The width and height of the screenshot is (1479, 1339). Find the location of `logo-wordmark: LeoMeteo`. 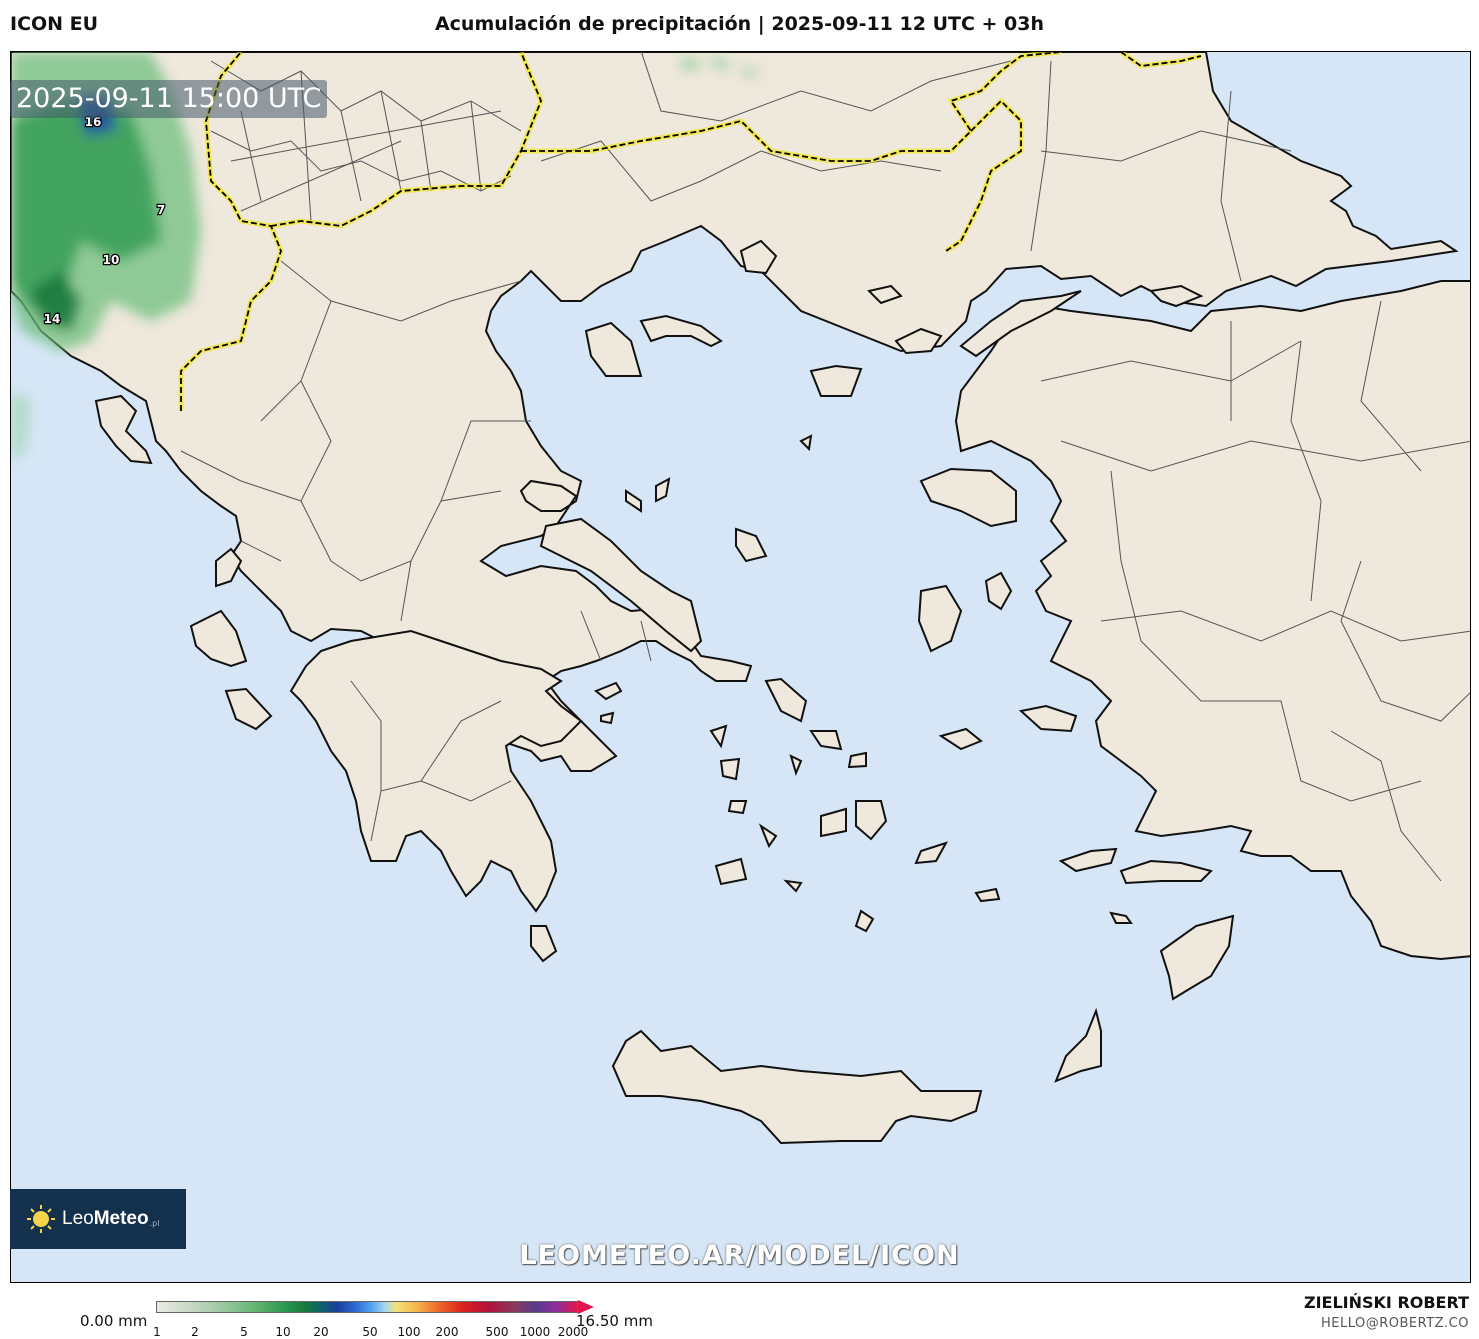

logo-wordmark: LeoMeteo is located at coordinates (105, 1218).